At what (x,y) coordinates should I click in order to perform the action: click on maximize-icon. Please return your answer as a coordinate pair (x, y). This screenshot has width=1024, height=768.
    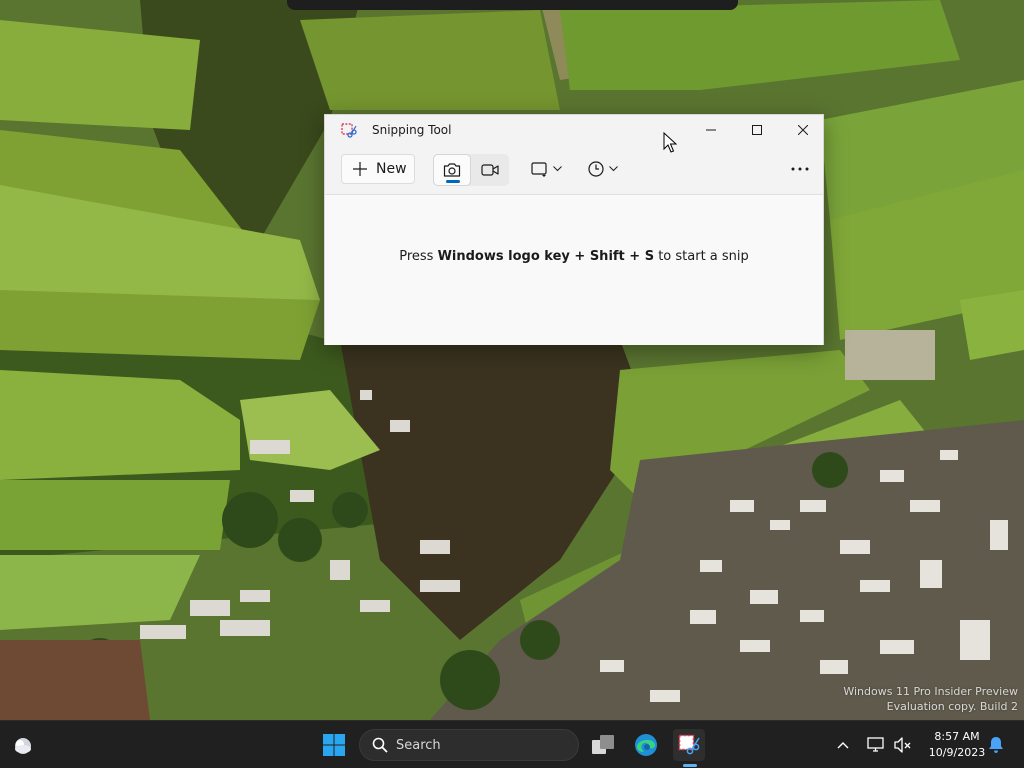
    Looking at the image, I should click on (757, 130).